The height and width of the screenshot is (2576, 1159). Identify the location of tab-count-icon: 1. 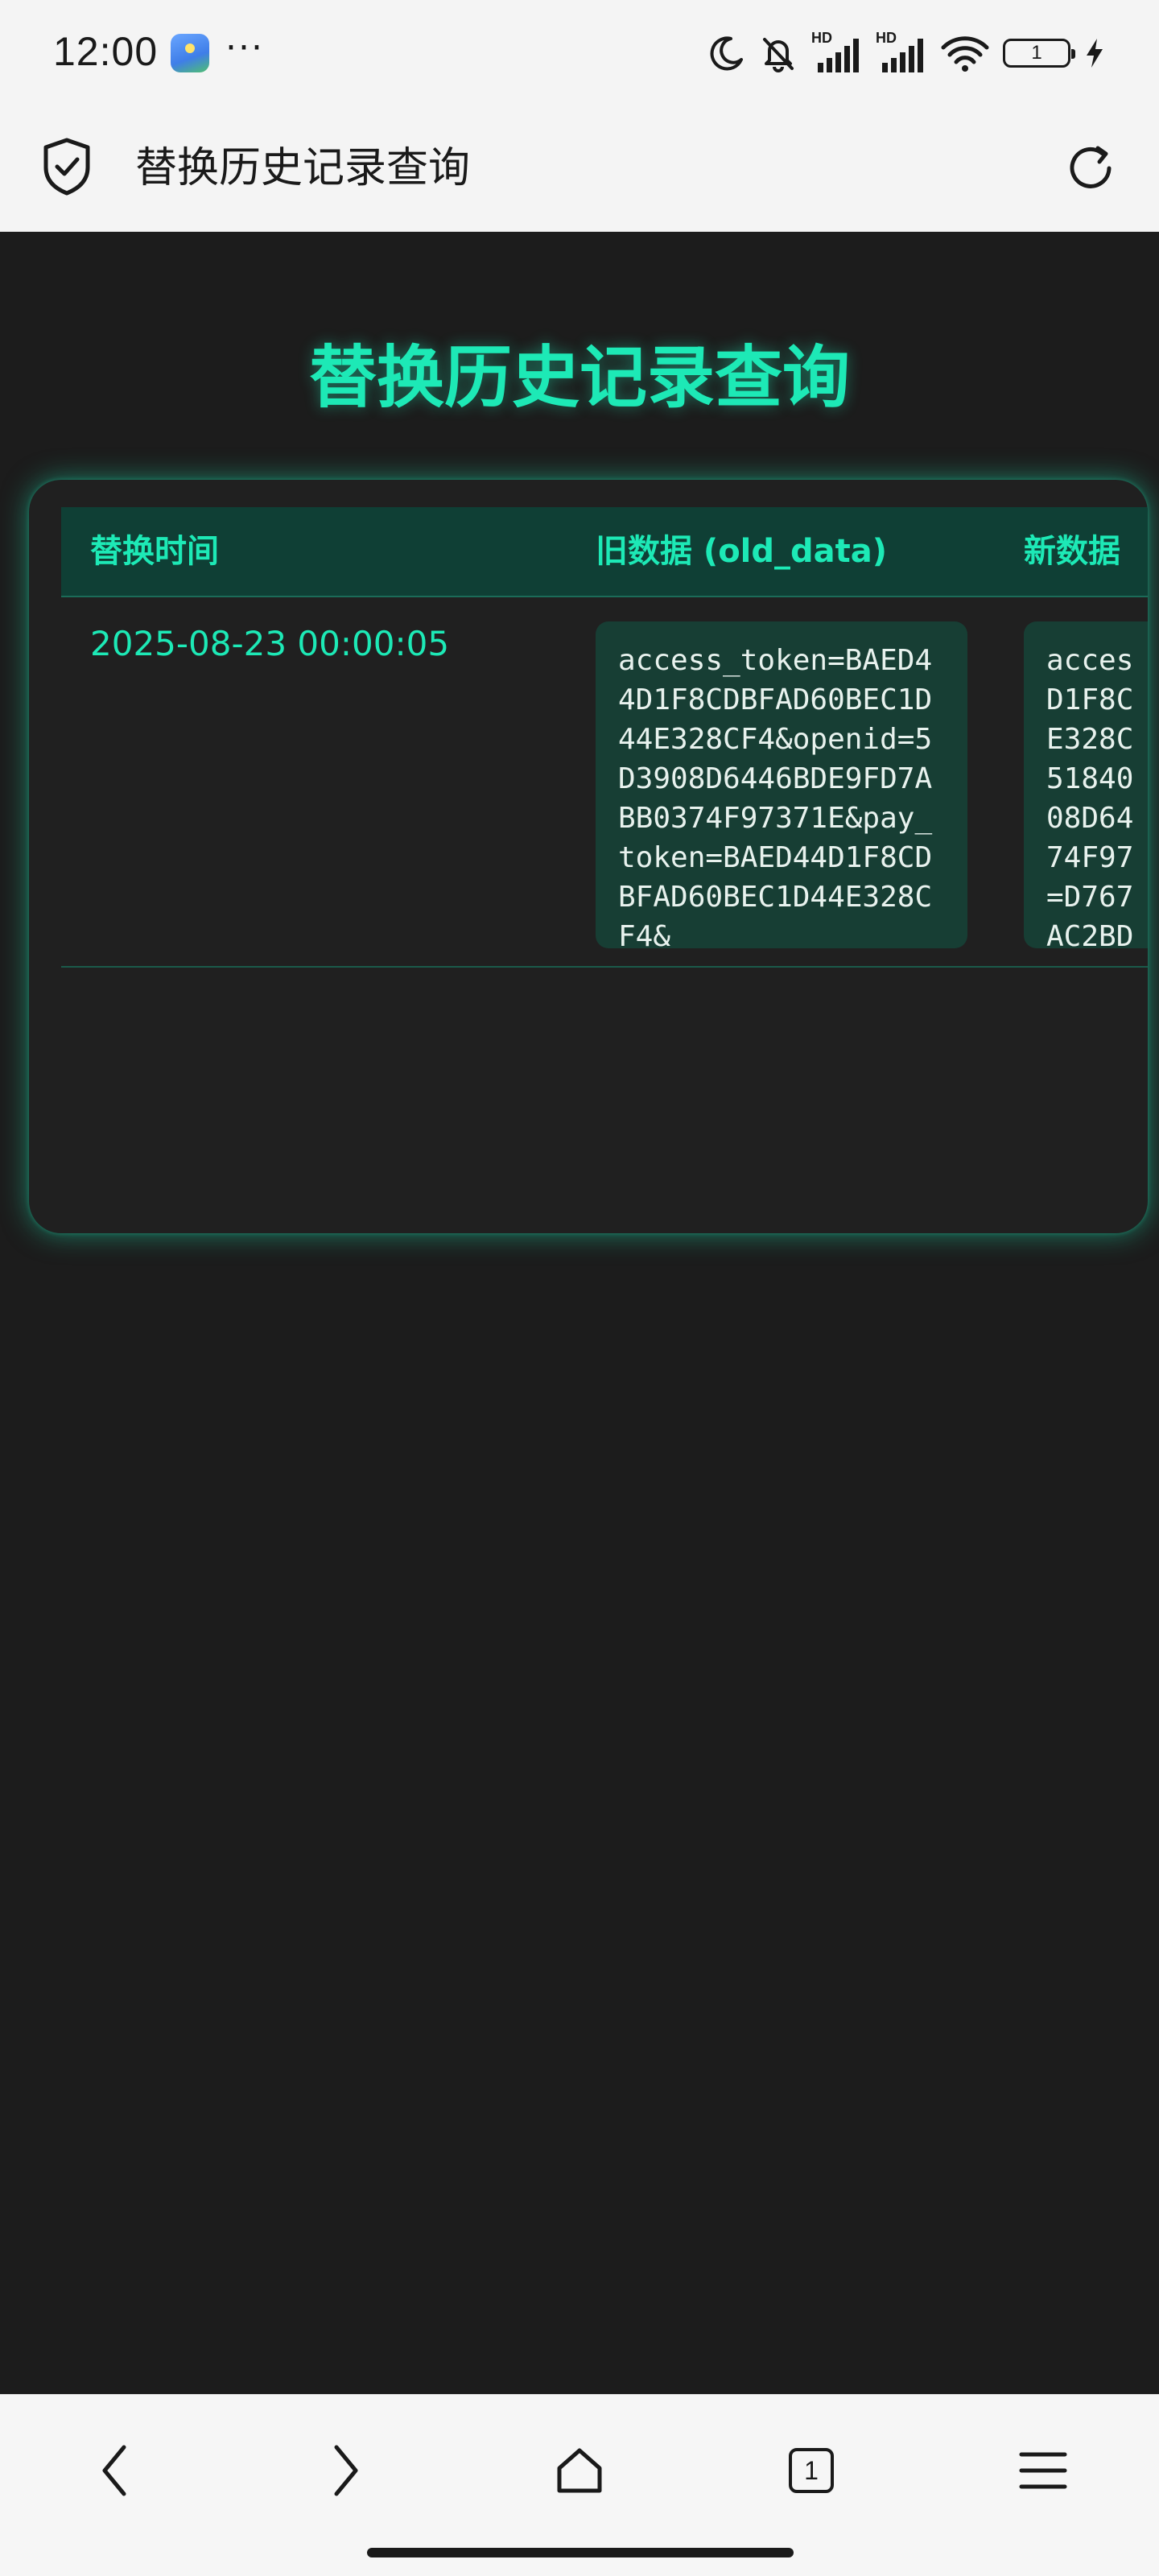
(811, 2470).